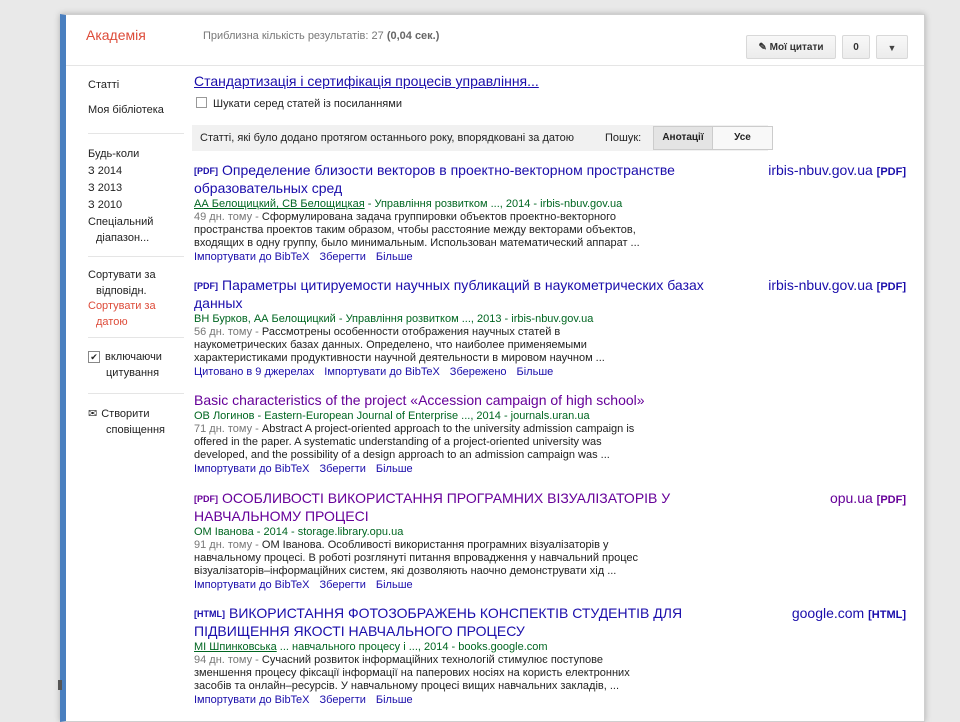  Describe the element at coordinates (683, 138) in the screenshot. I see `annotations-toggle: Анотації` at that location.